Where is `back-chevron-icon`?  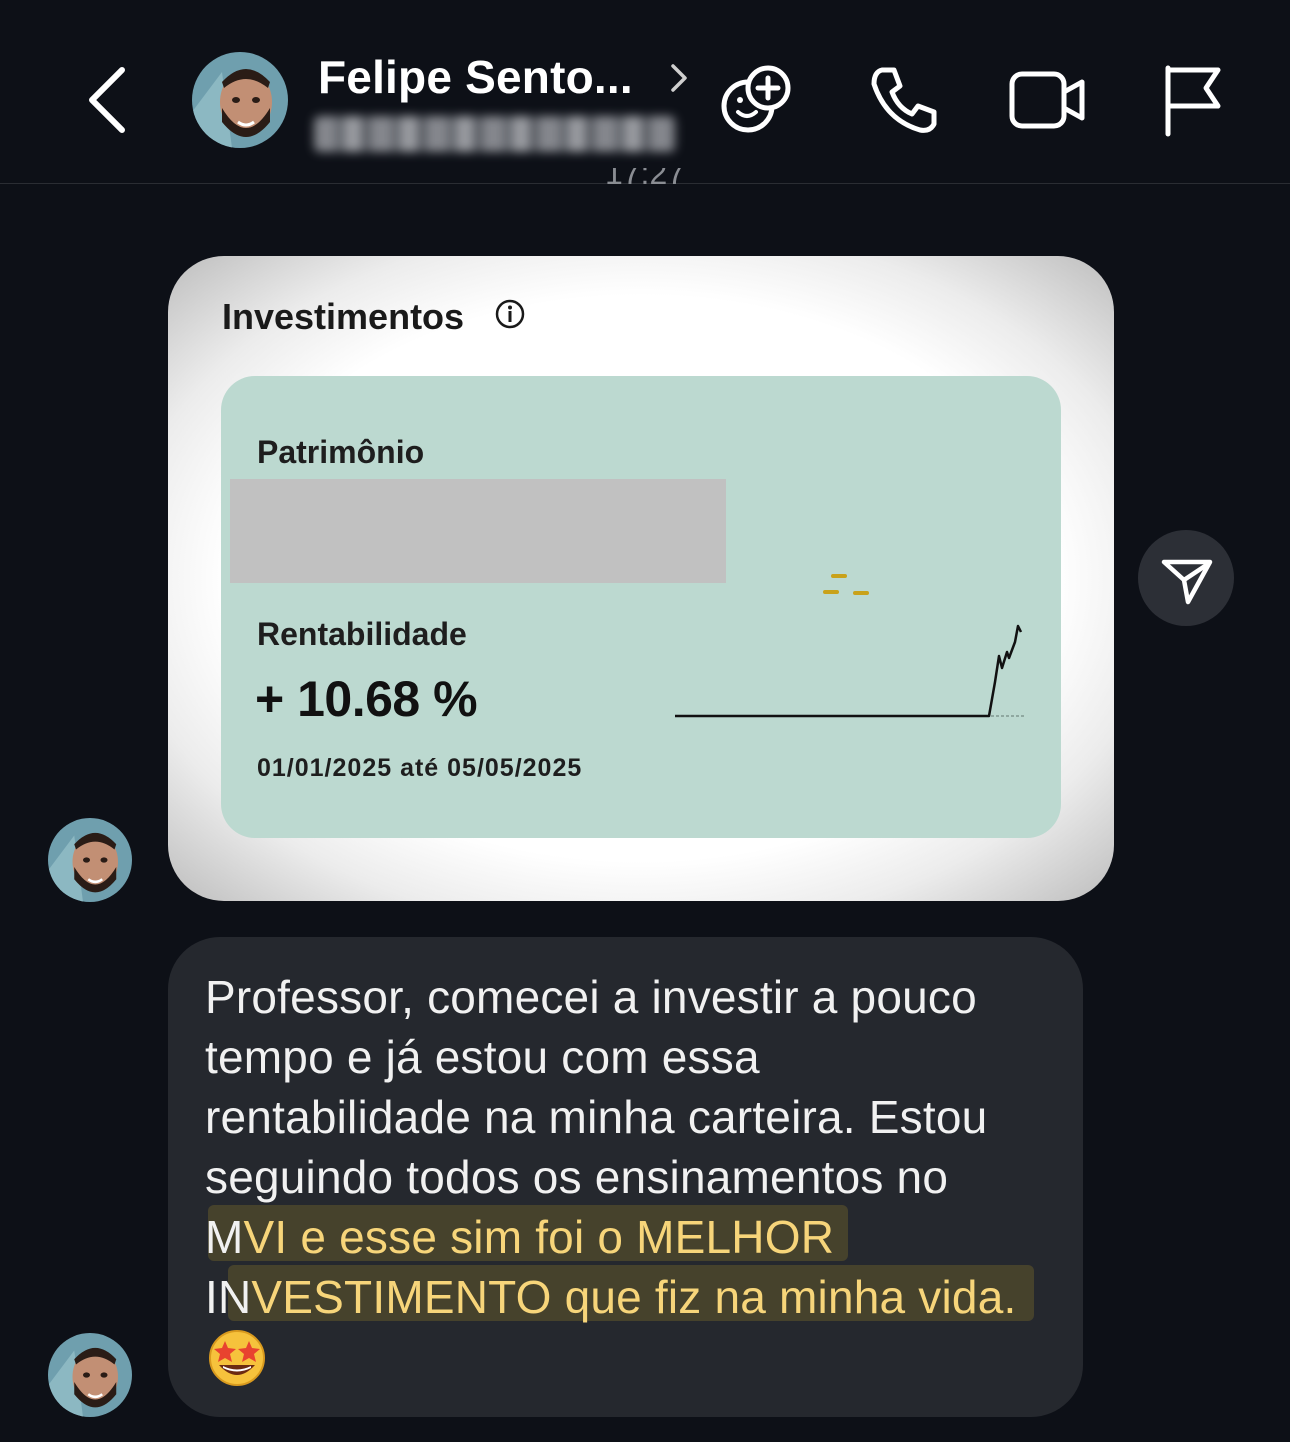
back-chevron-icon is located at coordinates (108, 100).